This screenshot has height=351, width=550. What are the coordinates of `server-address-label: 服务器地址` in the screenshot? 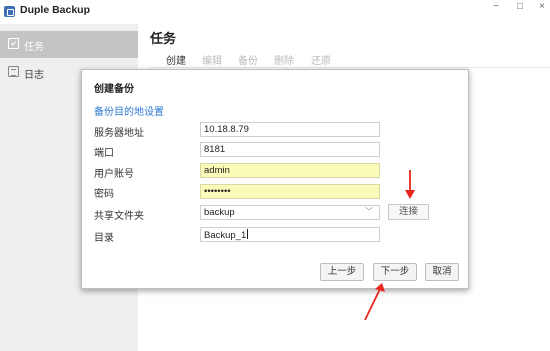 It's located at (119, 133).